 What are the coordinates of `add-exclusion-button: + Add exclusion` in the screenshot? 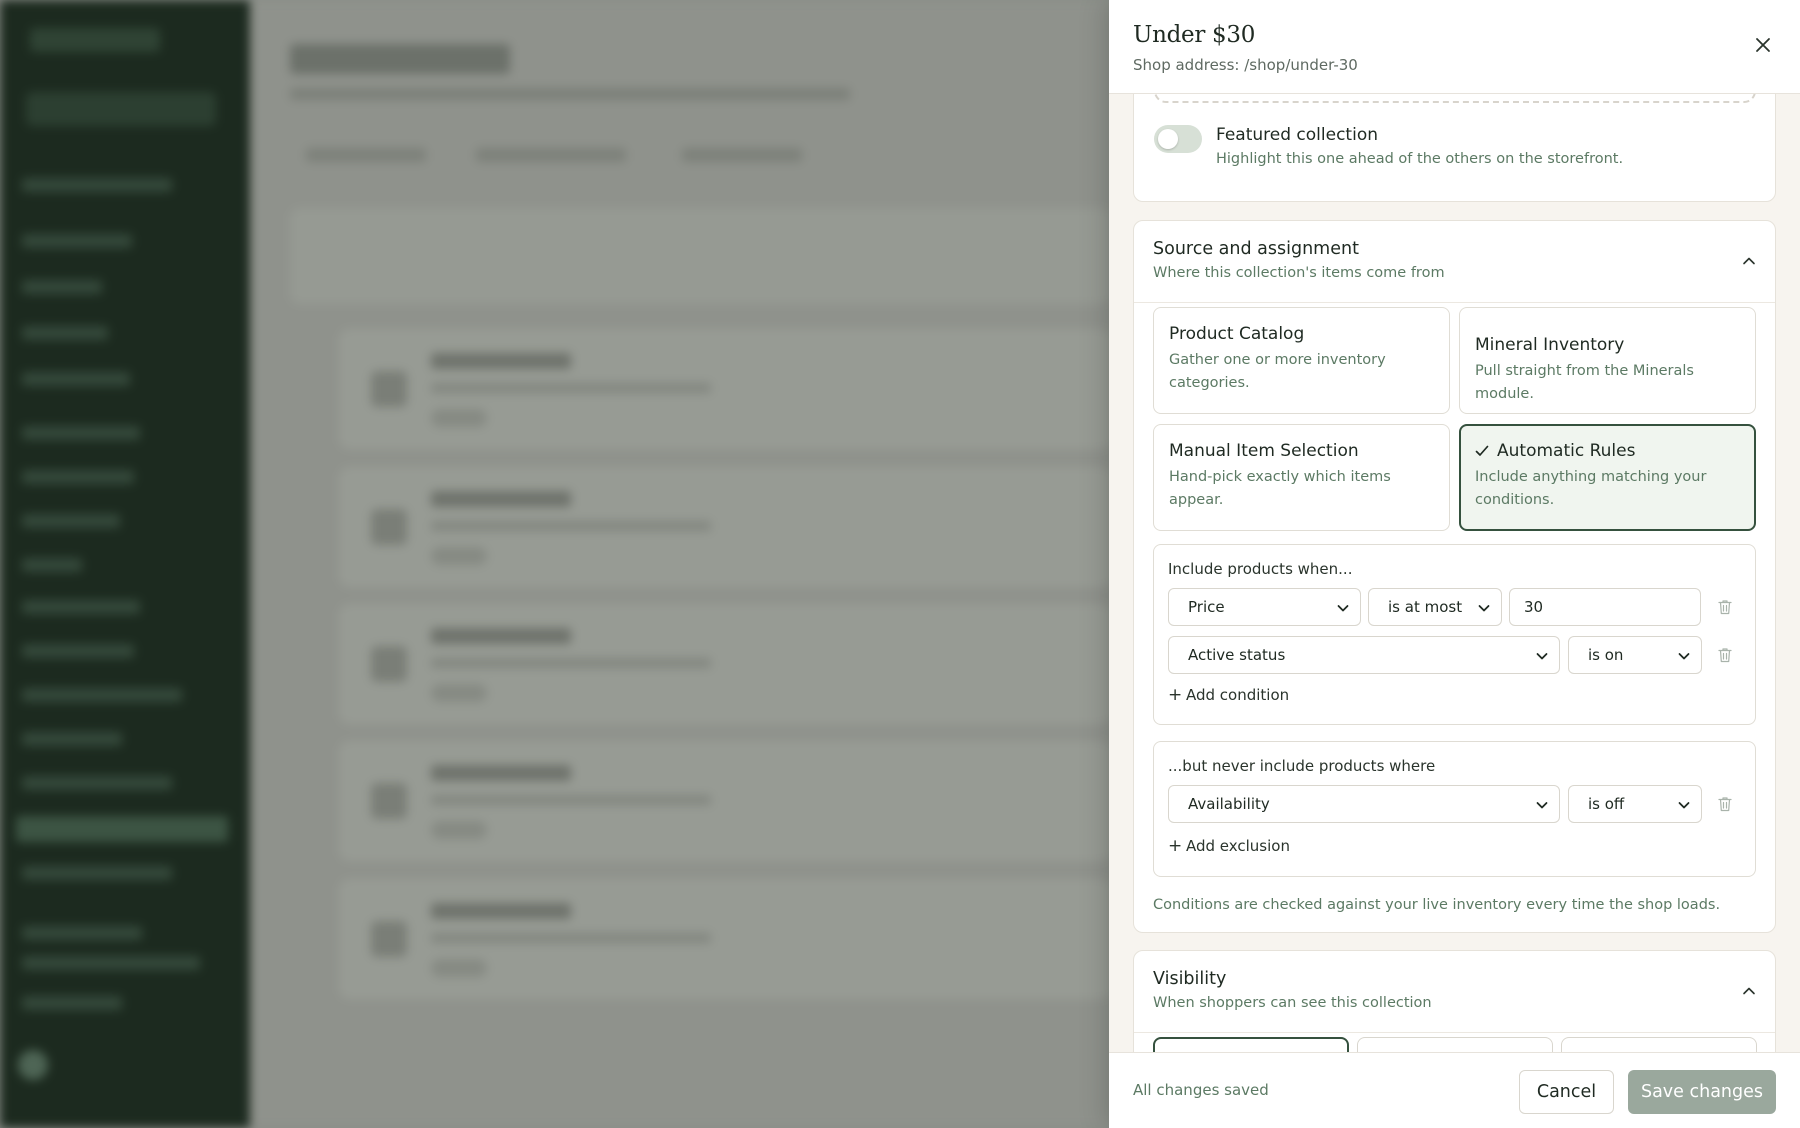 It's located at (1229, 846).